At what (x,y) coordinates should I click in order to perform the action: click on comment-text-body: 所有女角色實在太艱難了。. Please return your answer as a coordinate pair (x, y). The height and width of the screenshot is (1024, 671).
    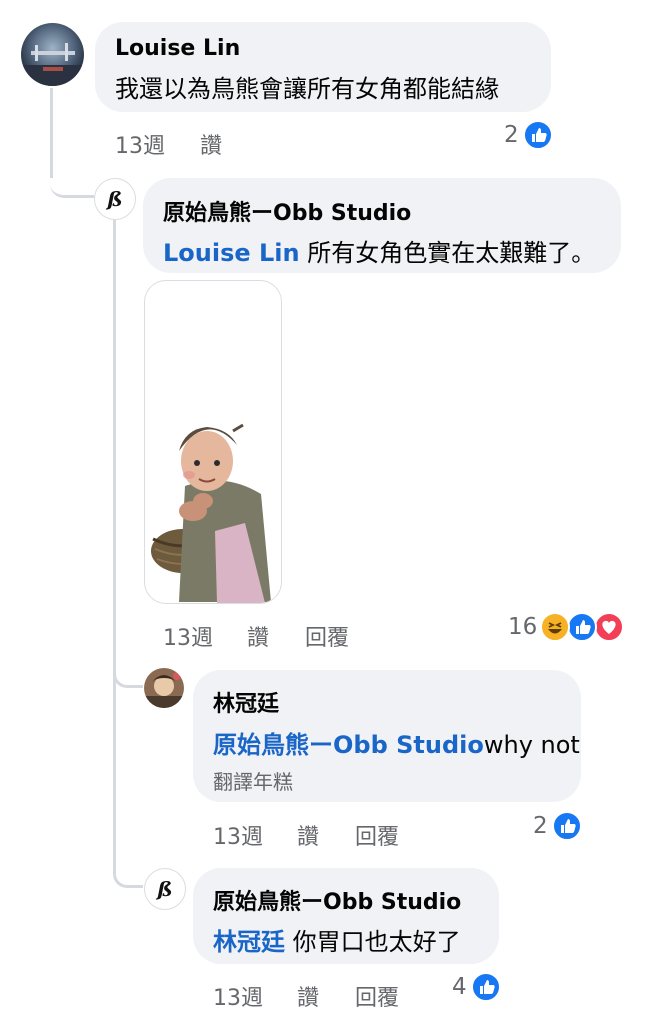
    Looking at the image, I should click on (447, 253).